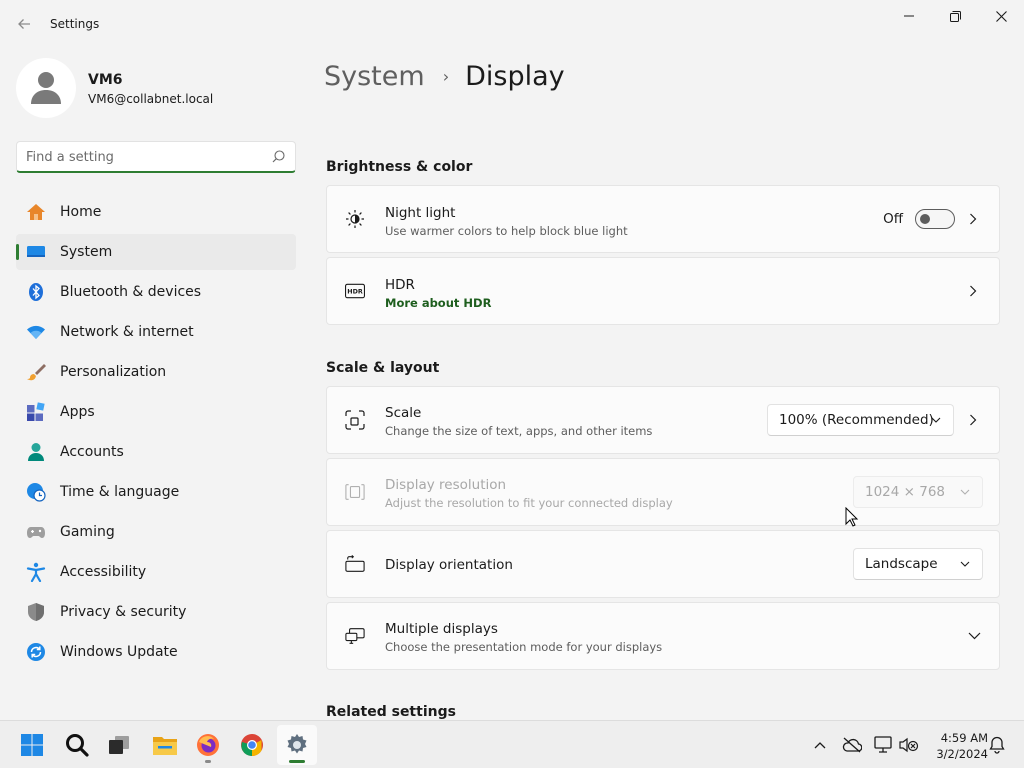  Describe the element at coordinates (87, 532) in the screenshot. I see `sidebar-item-label: Gaming` at that location.